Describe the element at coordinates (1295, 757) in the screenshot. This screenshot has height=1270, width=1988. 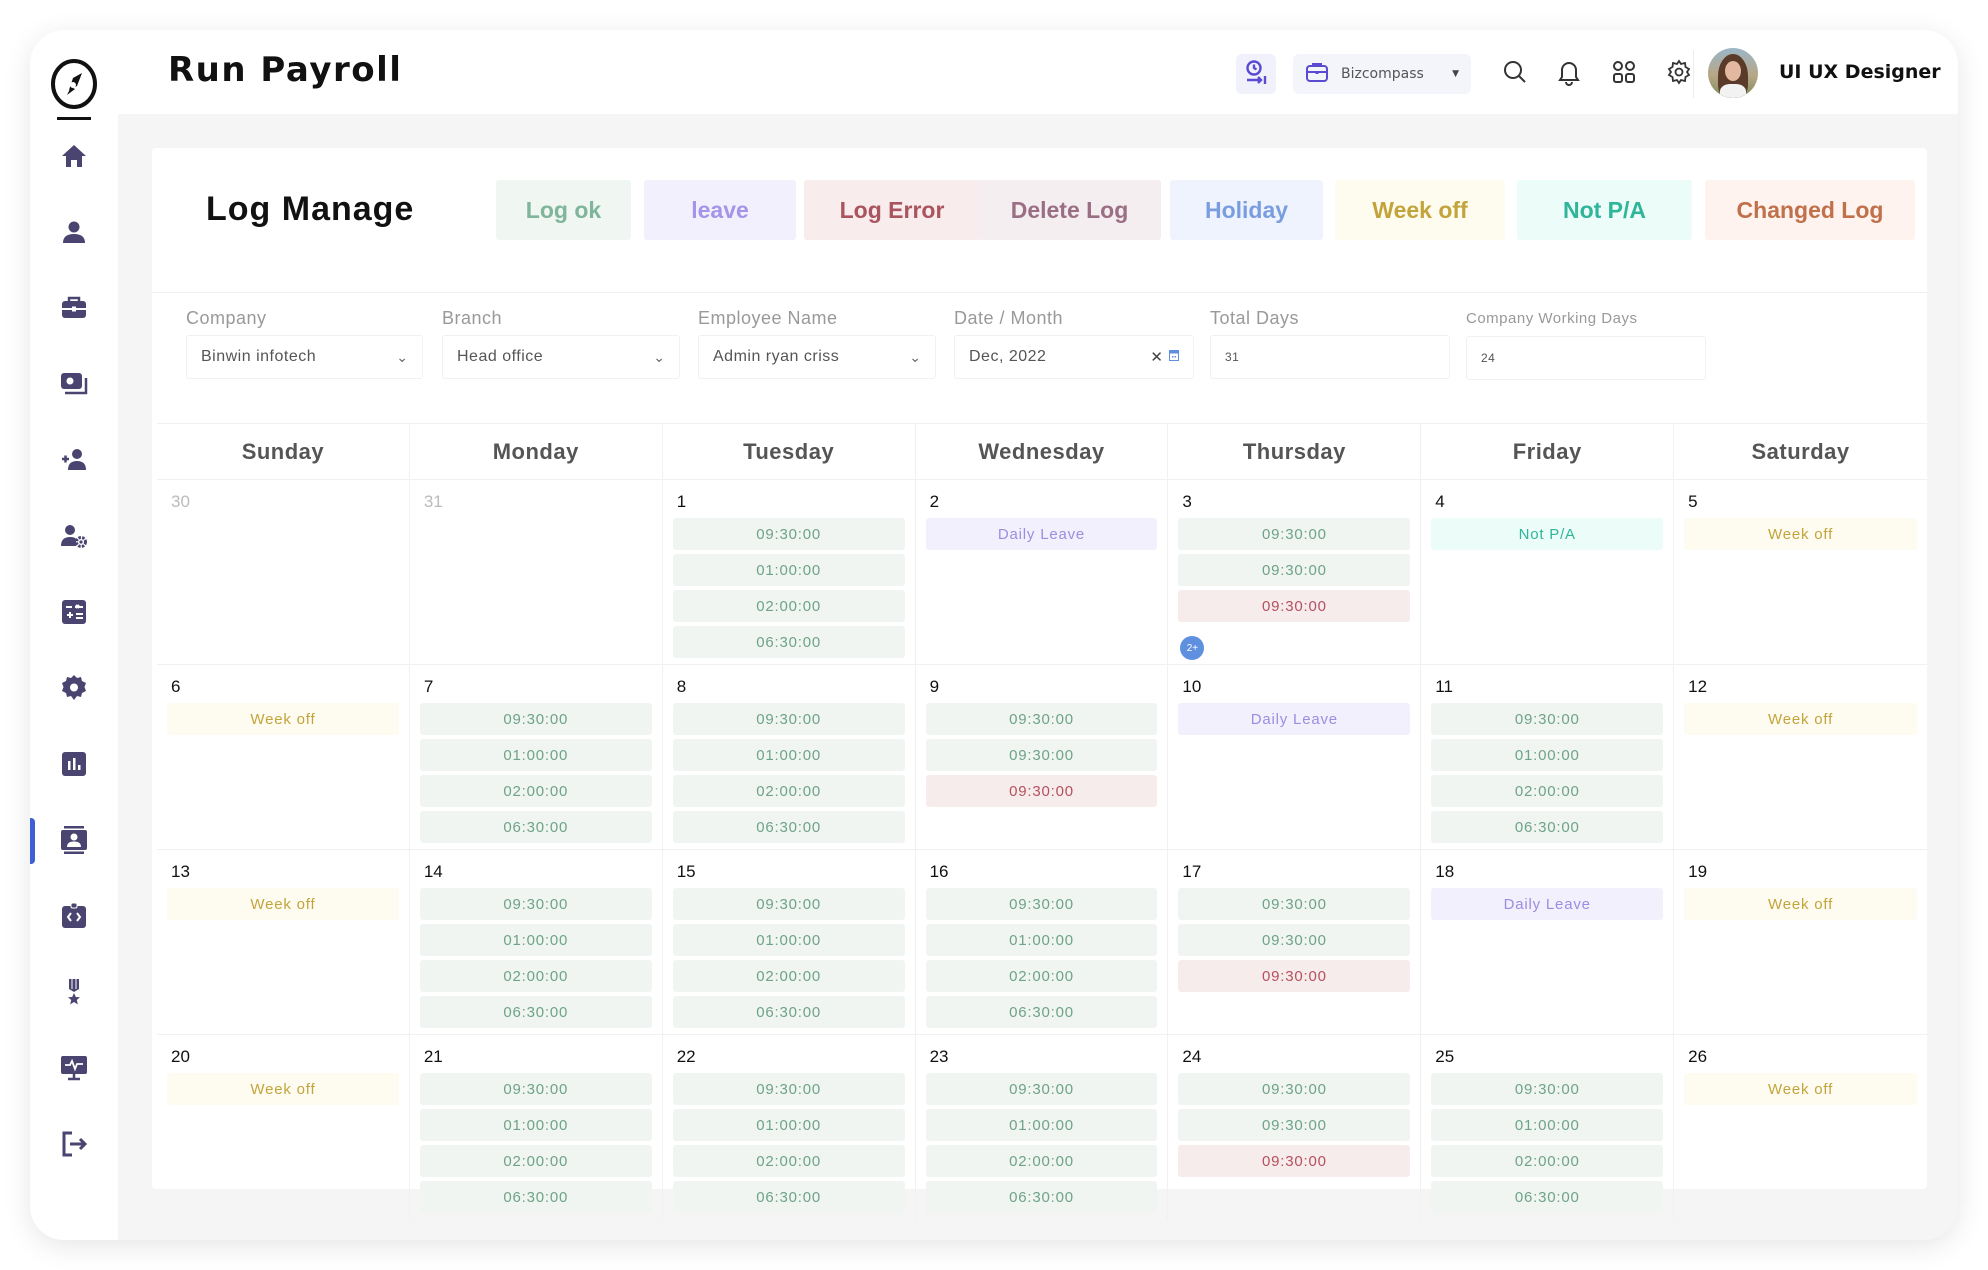
I see `calendar-day-cell: 10 Daily Leave` at that location.